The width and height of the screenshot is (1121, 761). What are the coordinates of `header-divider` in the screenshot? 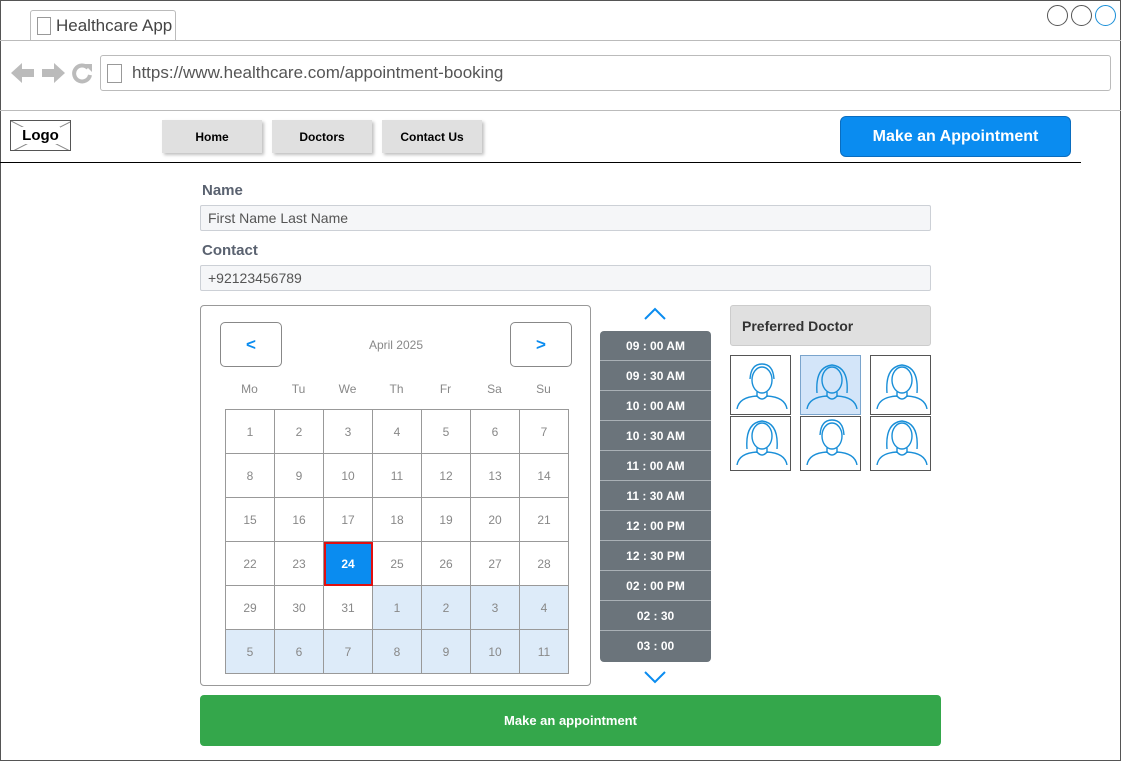 It's located at (540, 162).